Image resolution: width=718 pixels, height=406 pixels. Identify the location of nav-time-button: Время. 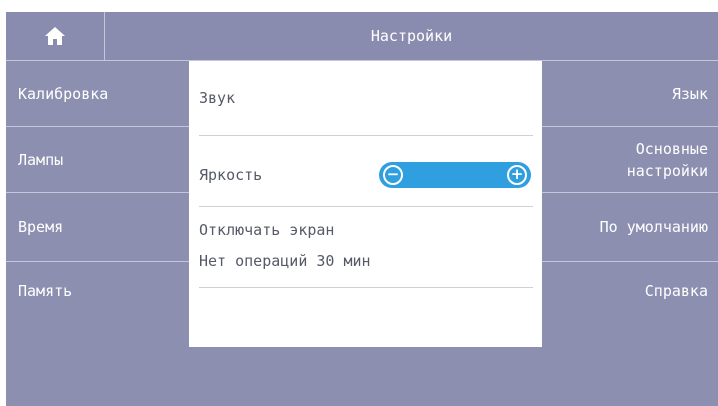
(97, 227).